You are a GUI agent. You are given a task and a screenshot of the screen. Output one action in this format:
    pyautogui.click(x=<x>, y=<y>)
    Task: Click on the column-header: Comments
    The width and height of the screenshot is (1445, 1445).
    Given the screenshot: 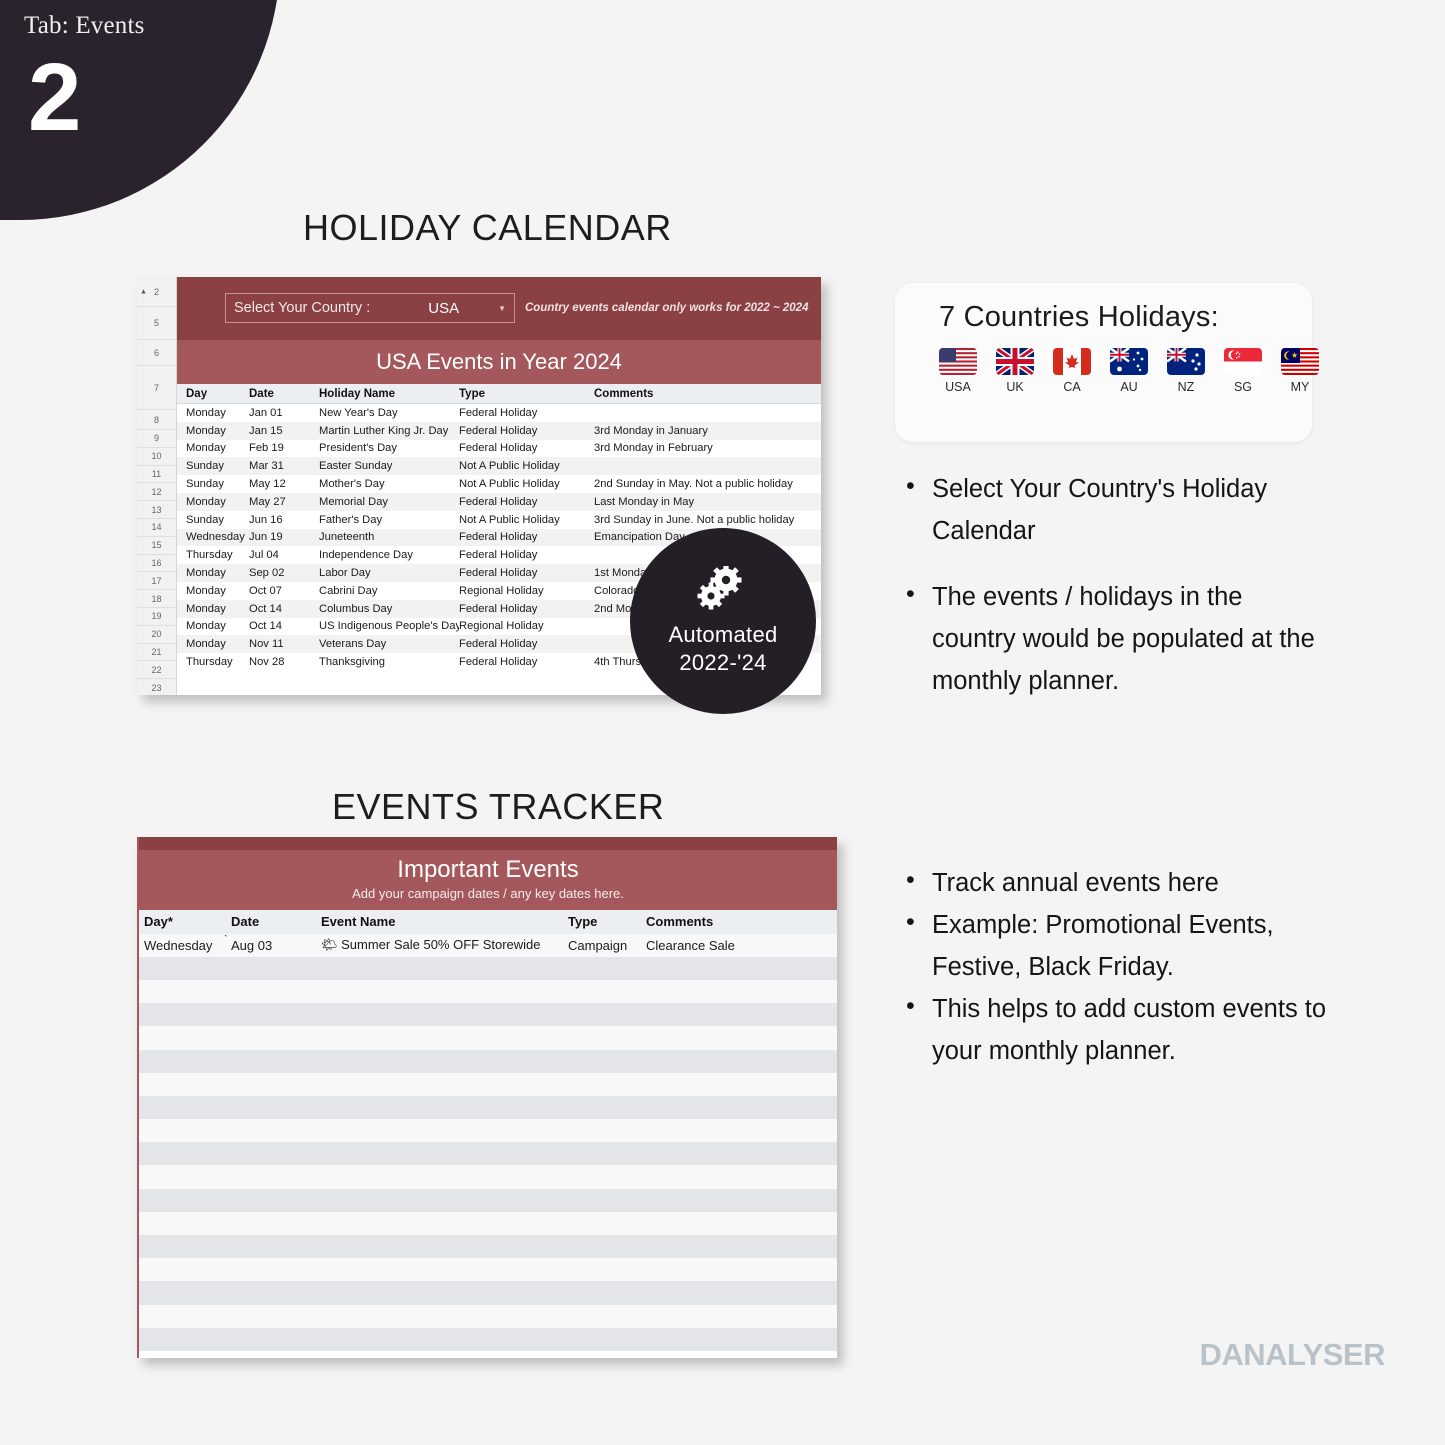 What is the action you would take?
    pyautogui.click(x=624, y=393)
    